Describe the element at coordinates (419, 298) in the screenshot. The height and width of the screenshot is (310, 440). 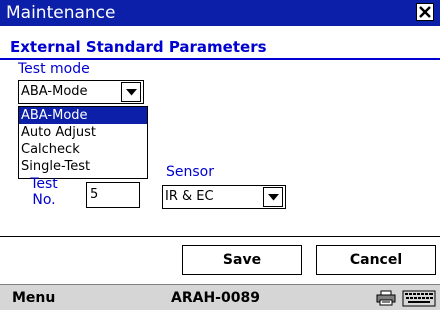
I see `keyboard-icon` at that location.